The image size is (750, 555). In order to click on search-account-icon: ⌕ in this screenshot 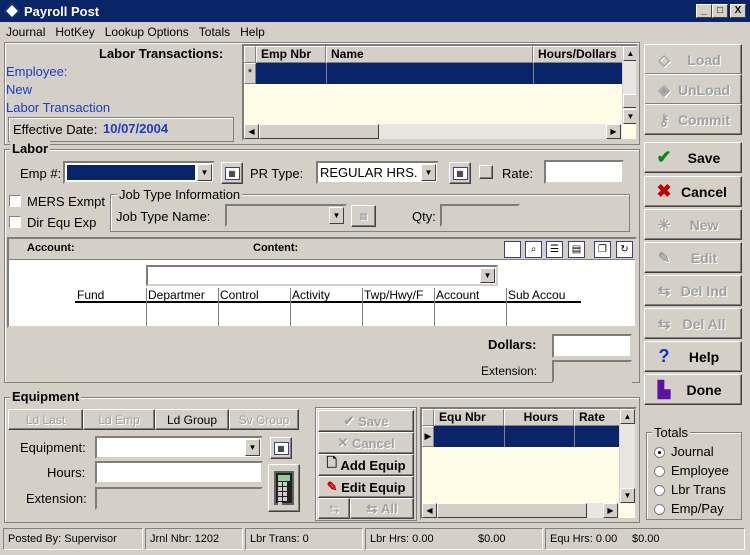, I will do `click(533, 249)`.